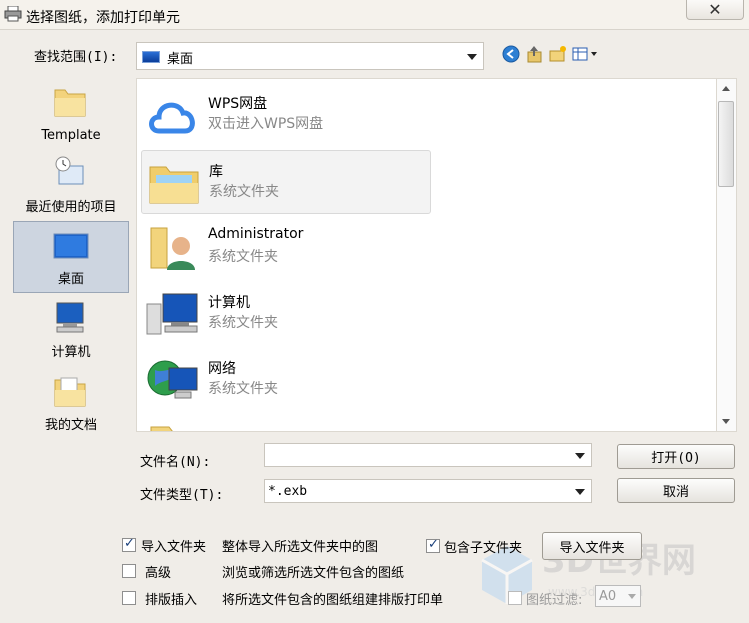 Image resolution: width=749 pixels, height=623 pixels. Describe the element at coordinates (216, 172) in the screenshot. I see `item-name: 库` at that location.